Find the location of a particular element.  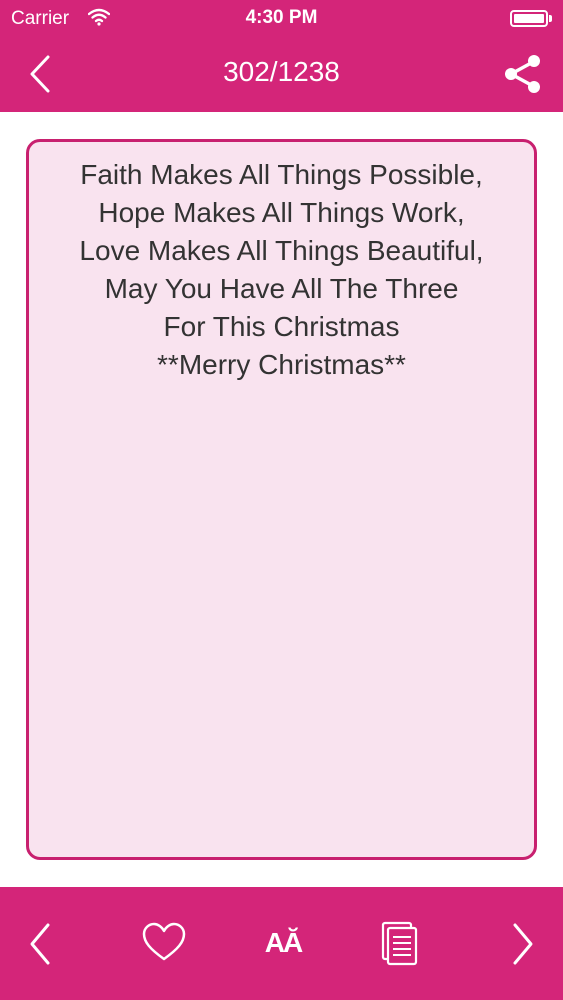

message-line: Hope Makes All Things Work, is located at coordinates (281, 212).